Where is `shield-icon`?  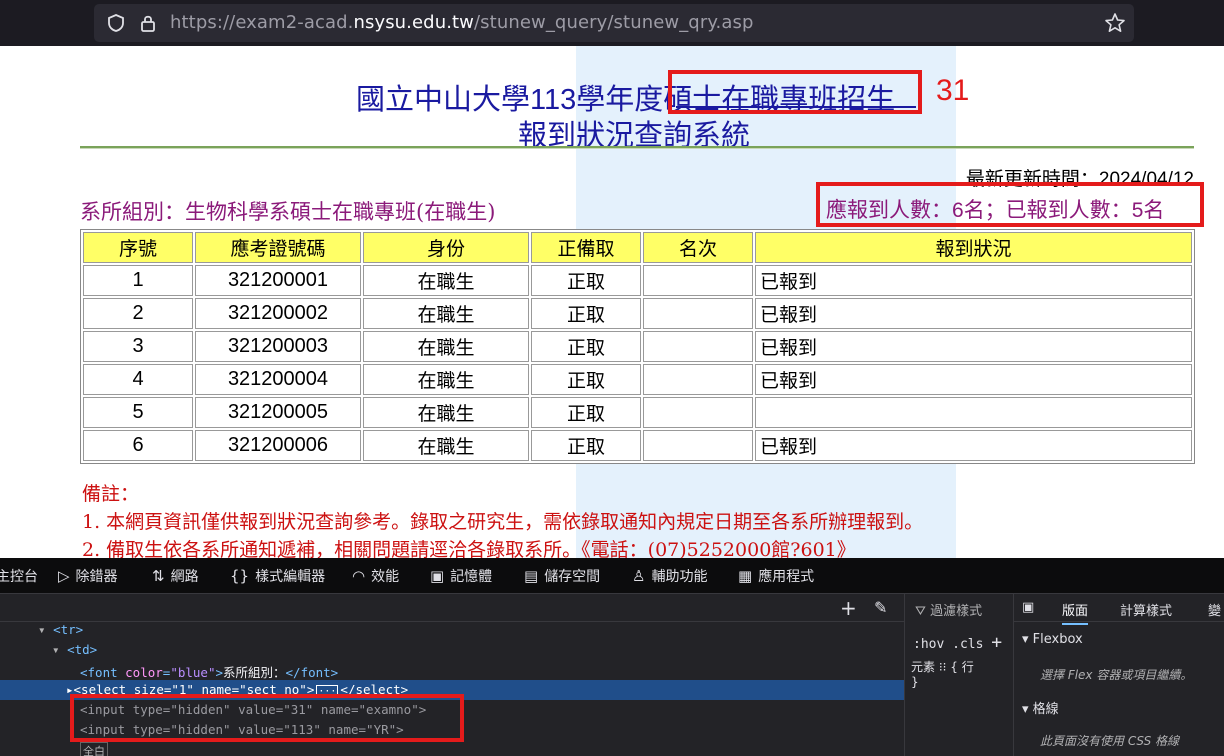 shield-icon is located at coordinates (116, 25).